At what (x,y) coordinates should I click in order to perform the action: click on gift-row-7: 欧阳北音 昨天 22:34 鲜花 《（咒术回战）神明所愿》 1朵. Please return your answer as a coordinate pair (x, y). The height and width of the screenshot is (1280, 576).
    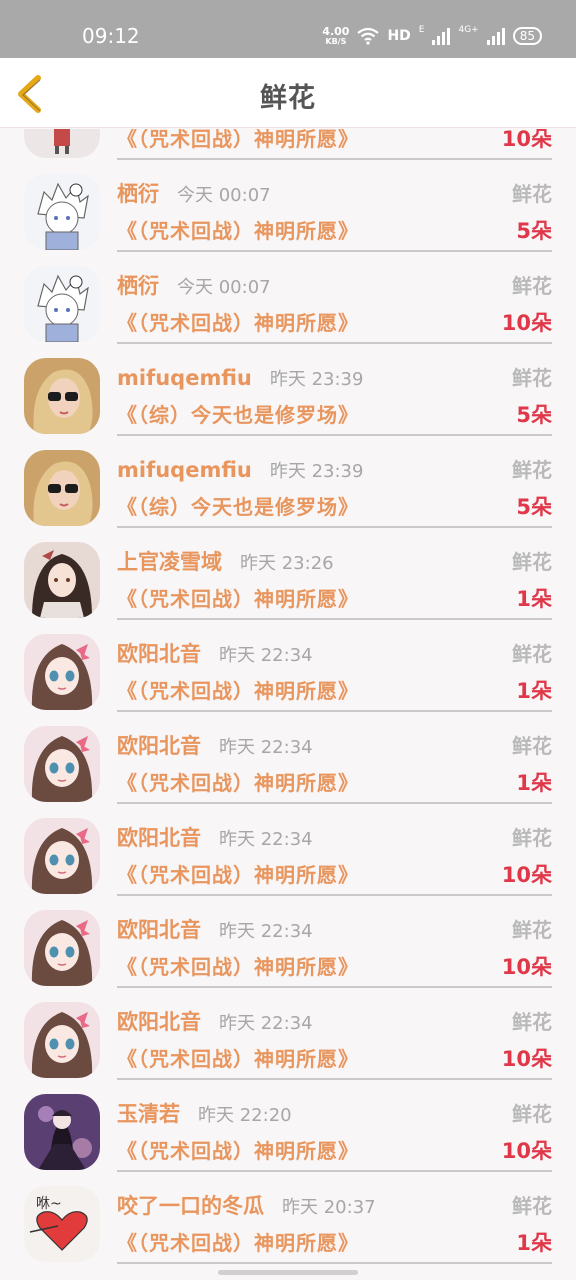
    Looking at the image, I should click on (288, 666).